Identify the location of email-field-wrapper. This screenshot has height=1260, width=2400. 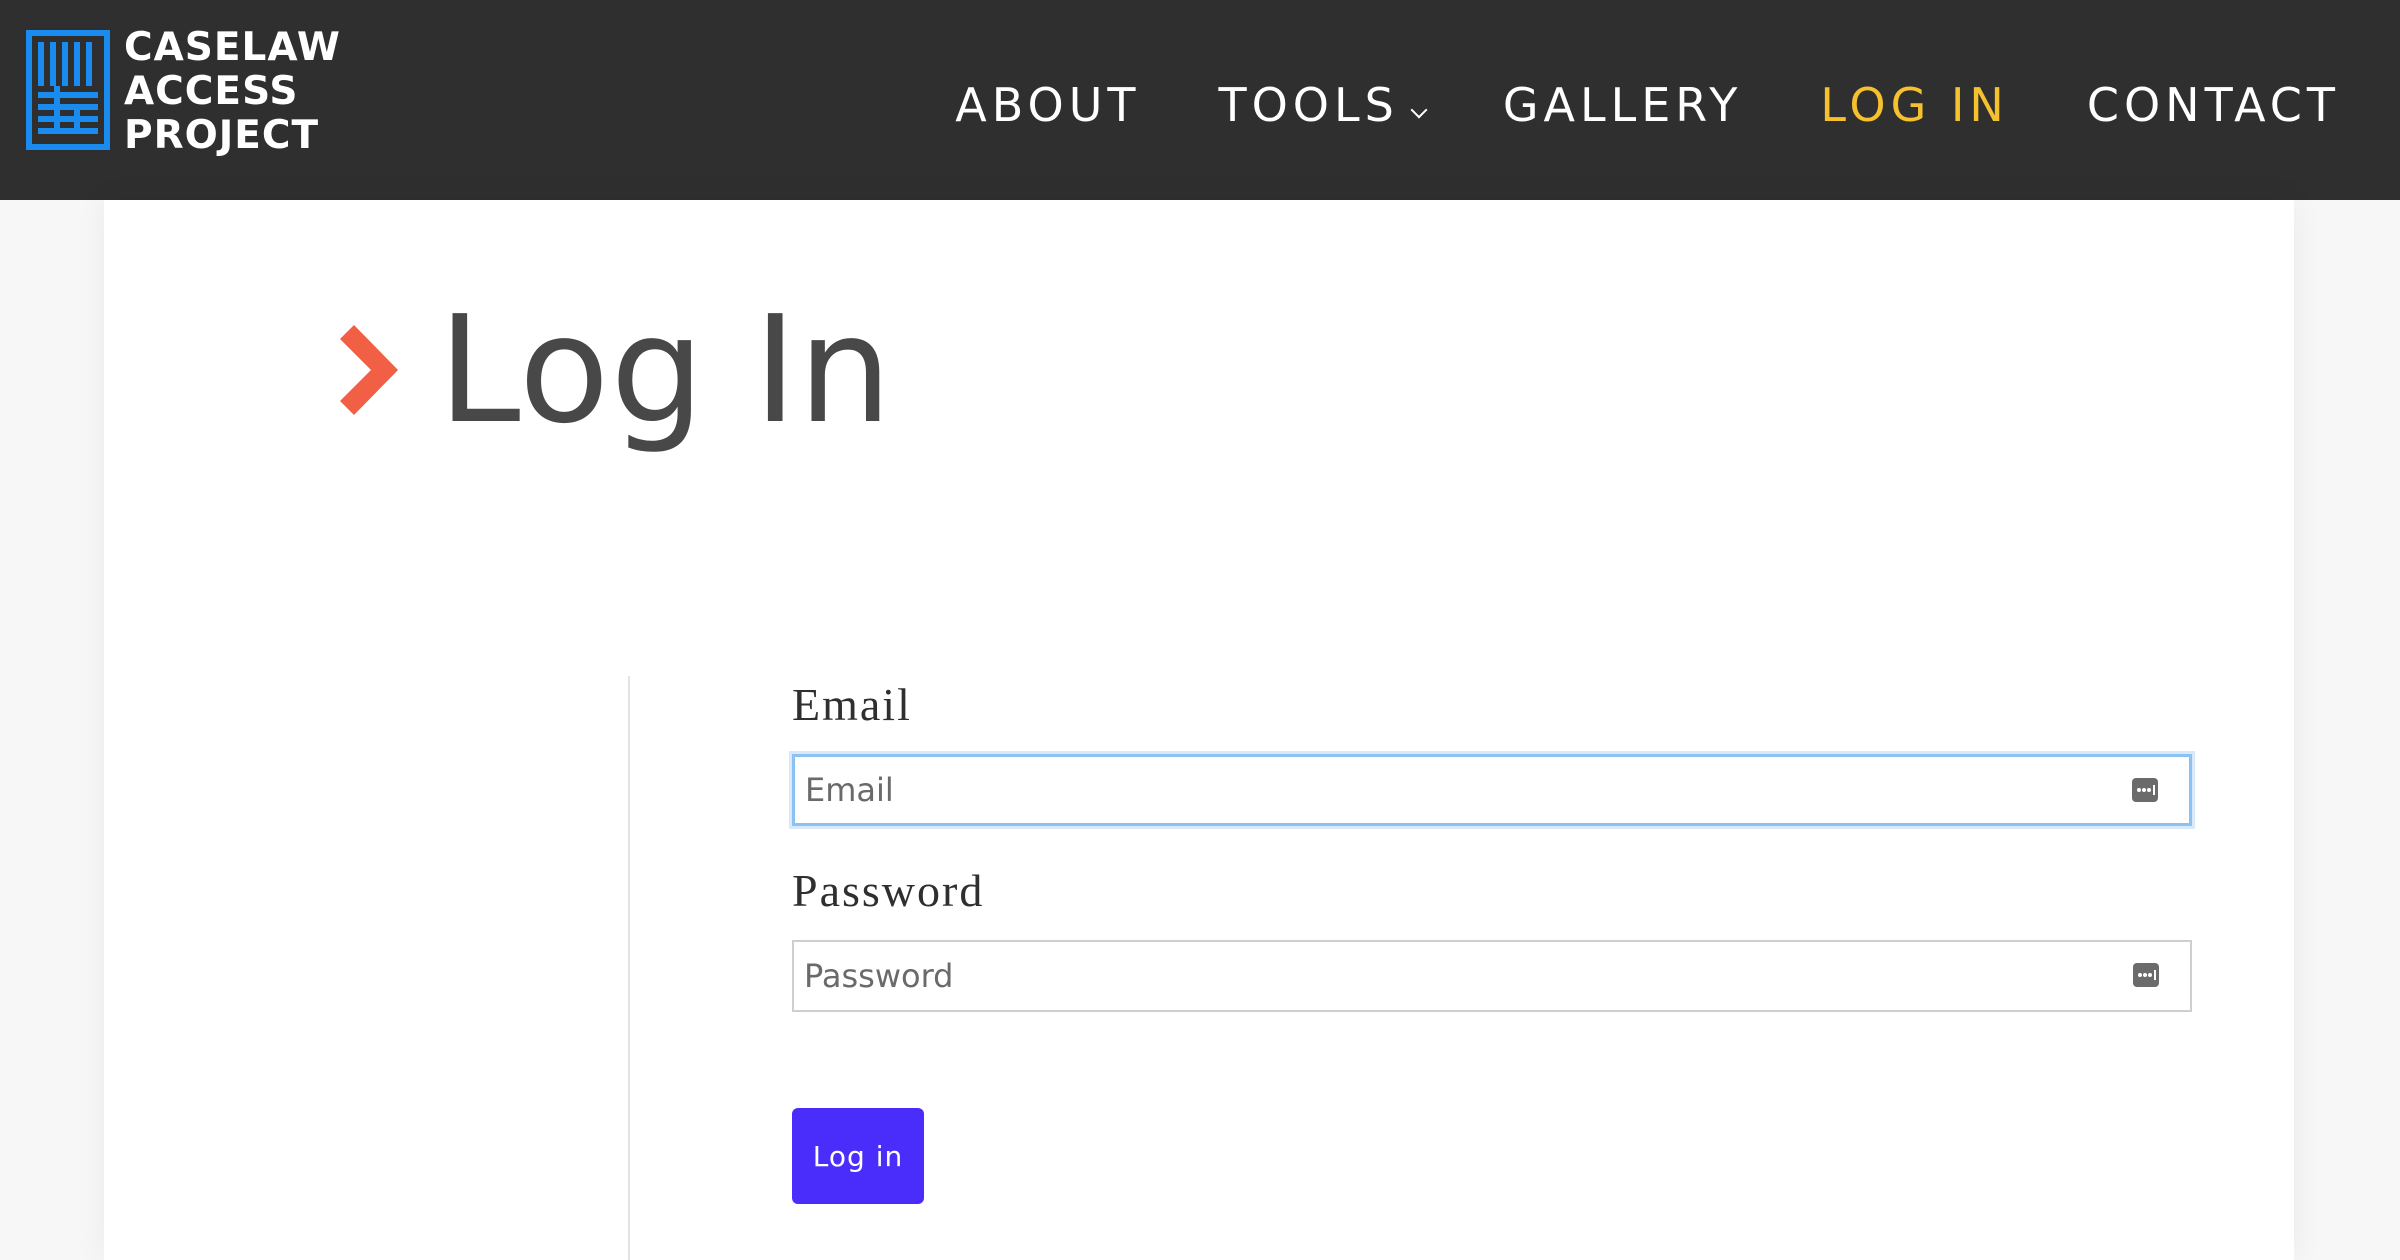
(1492, 790).